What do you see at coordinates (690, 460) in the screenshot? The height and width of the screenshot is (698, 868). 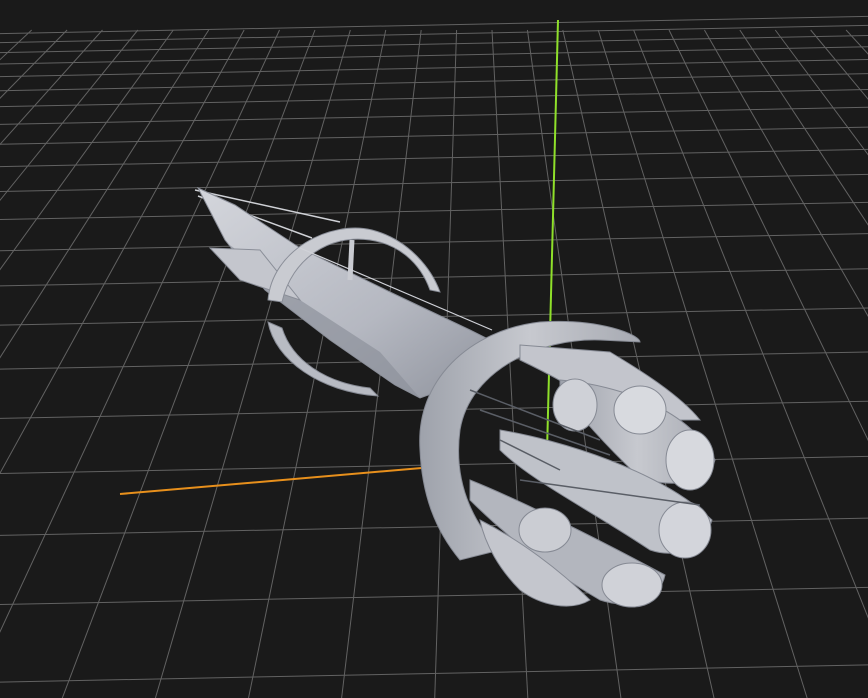 I see `engine-exhaust-right` at bounding box center [690, 460].